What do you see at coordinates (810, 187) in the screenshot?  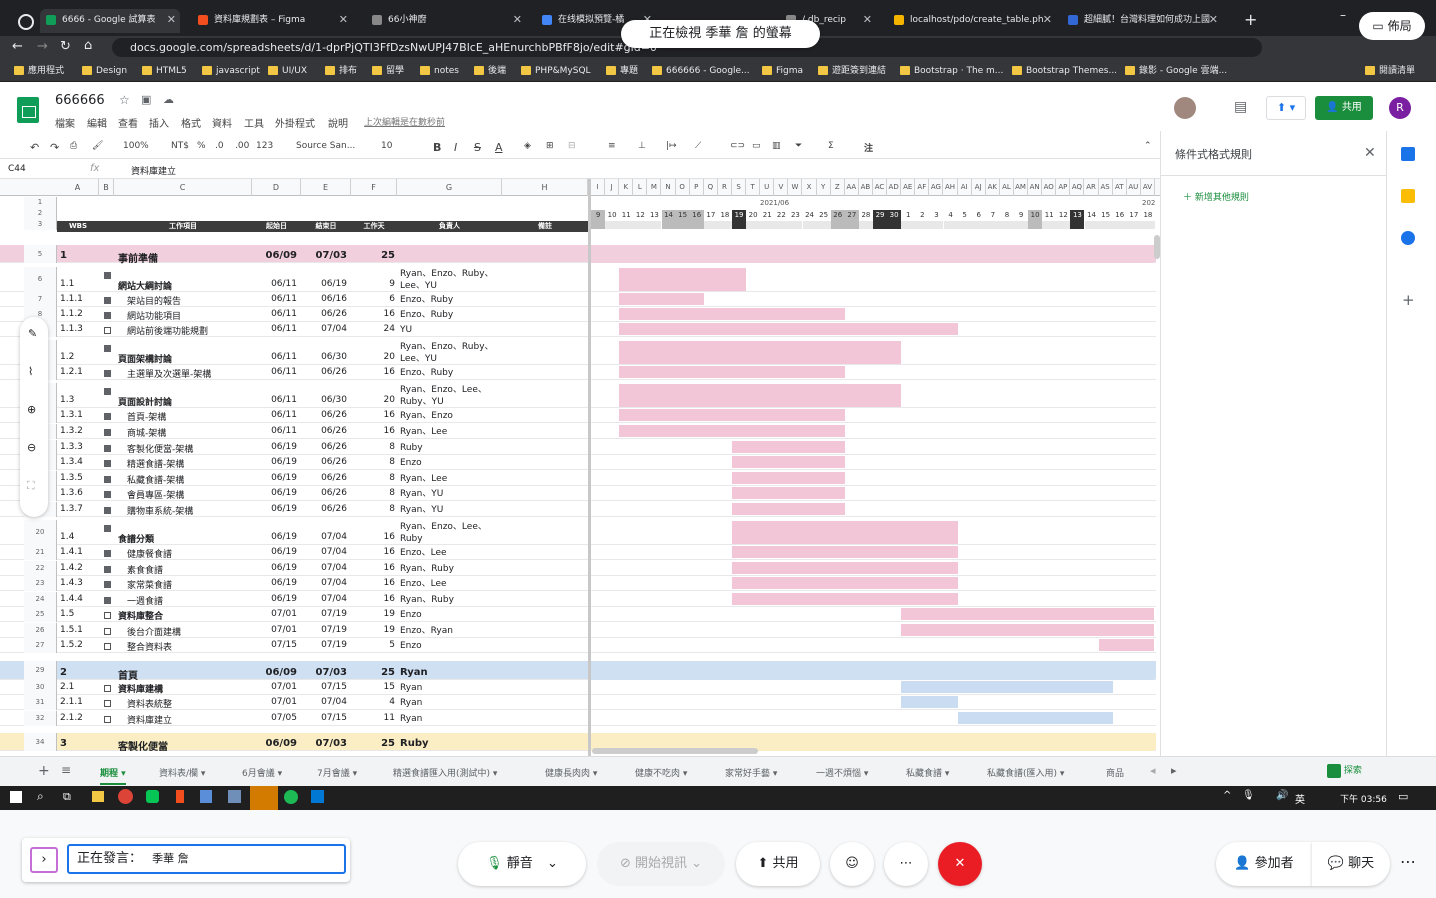 I see `gantt-column-header: X` at bounding box center [810, 187].